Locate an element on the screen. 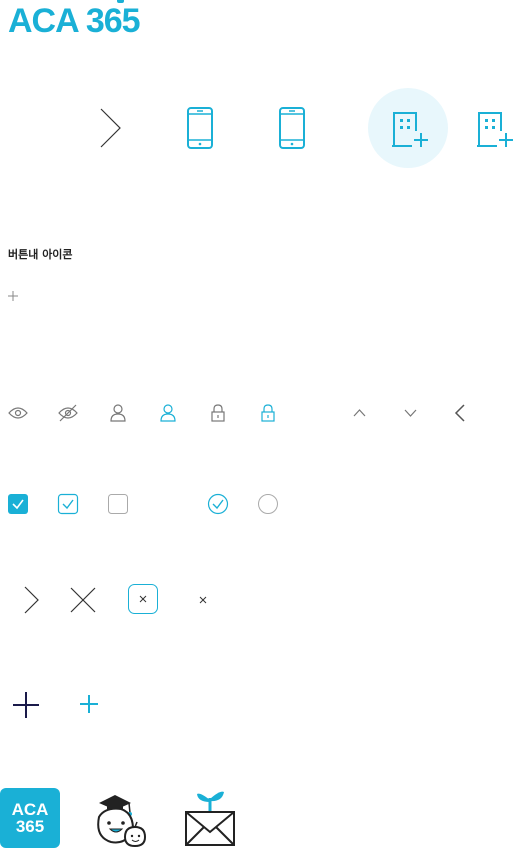 The width and height of the screenshot is (514, 849). radio-checked-icon is located at coordinates (218, 504).